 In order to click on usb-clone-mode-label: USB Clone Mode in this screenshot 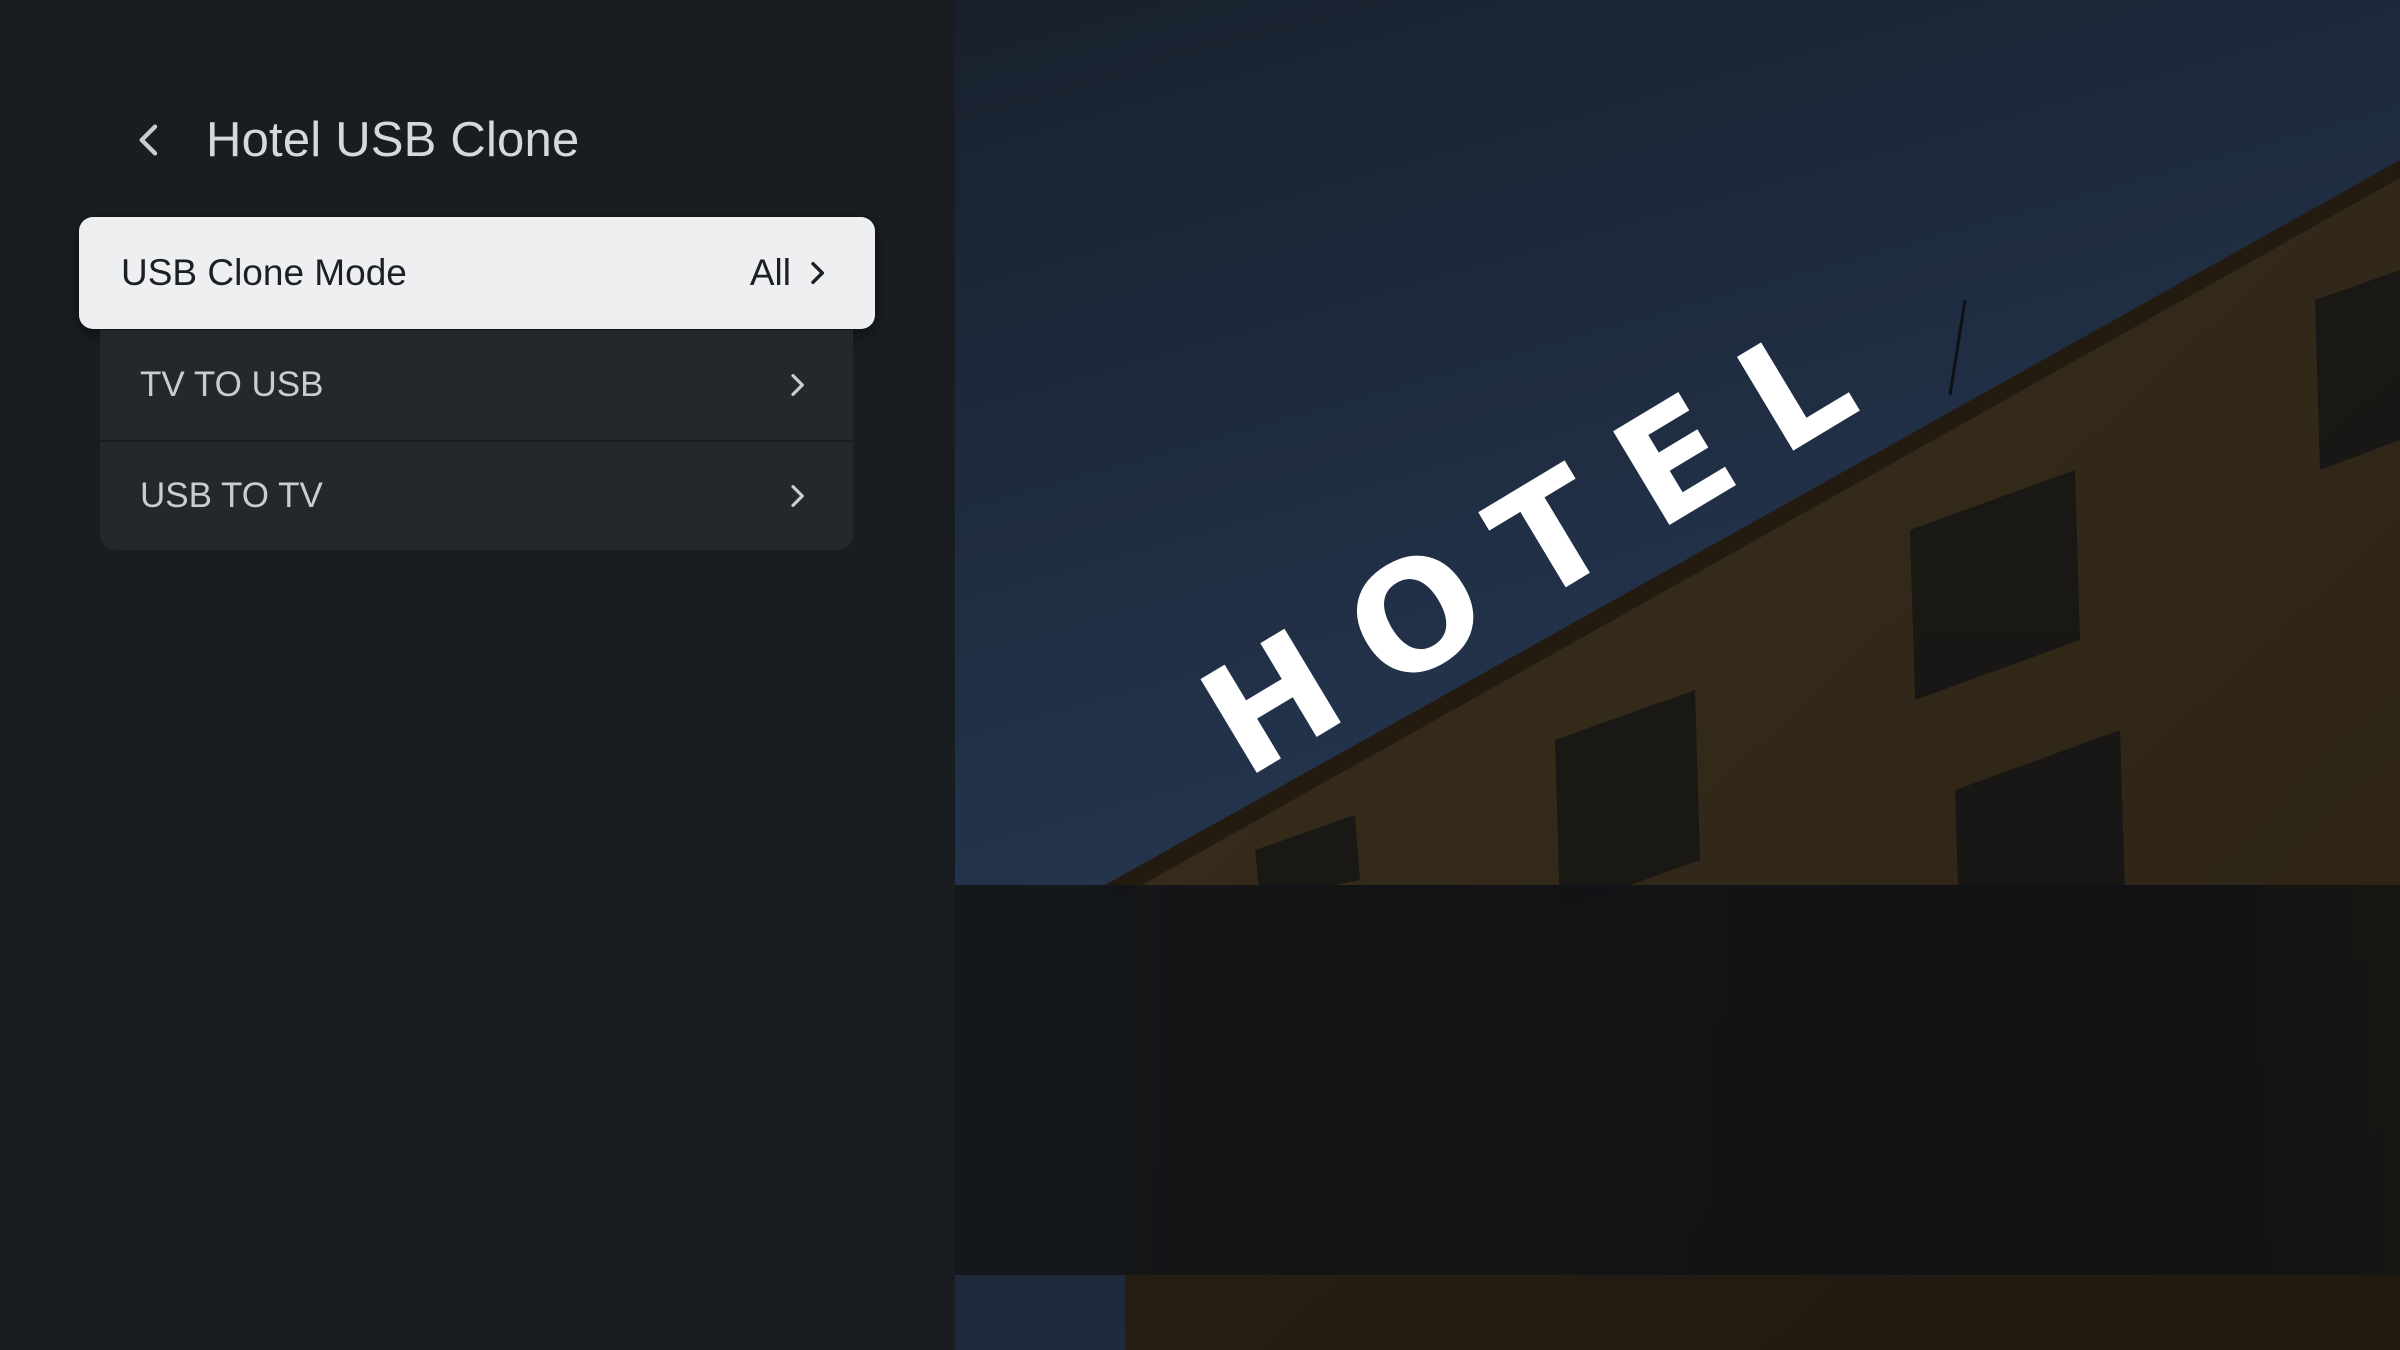, I will do `click(264, 272)`.